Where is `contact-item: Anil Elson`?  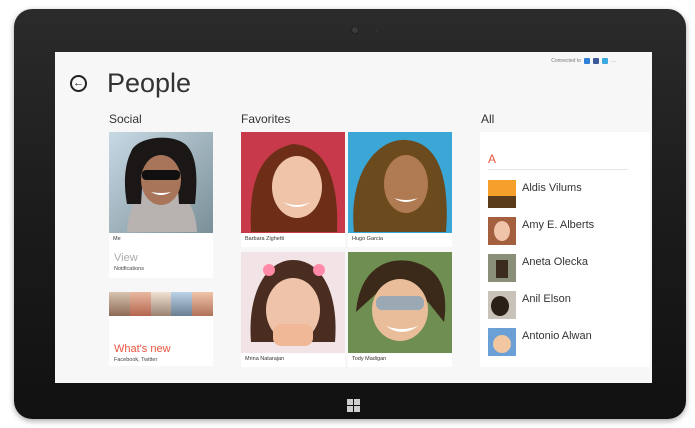
contact-item: Anil Elson is located at coordinates (529, 305).